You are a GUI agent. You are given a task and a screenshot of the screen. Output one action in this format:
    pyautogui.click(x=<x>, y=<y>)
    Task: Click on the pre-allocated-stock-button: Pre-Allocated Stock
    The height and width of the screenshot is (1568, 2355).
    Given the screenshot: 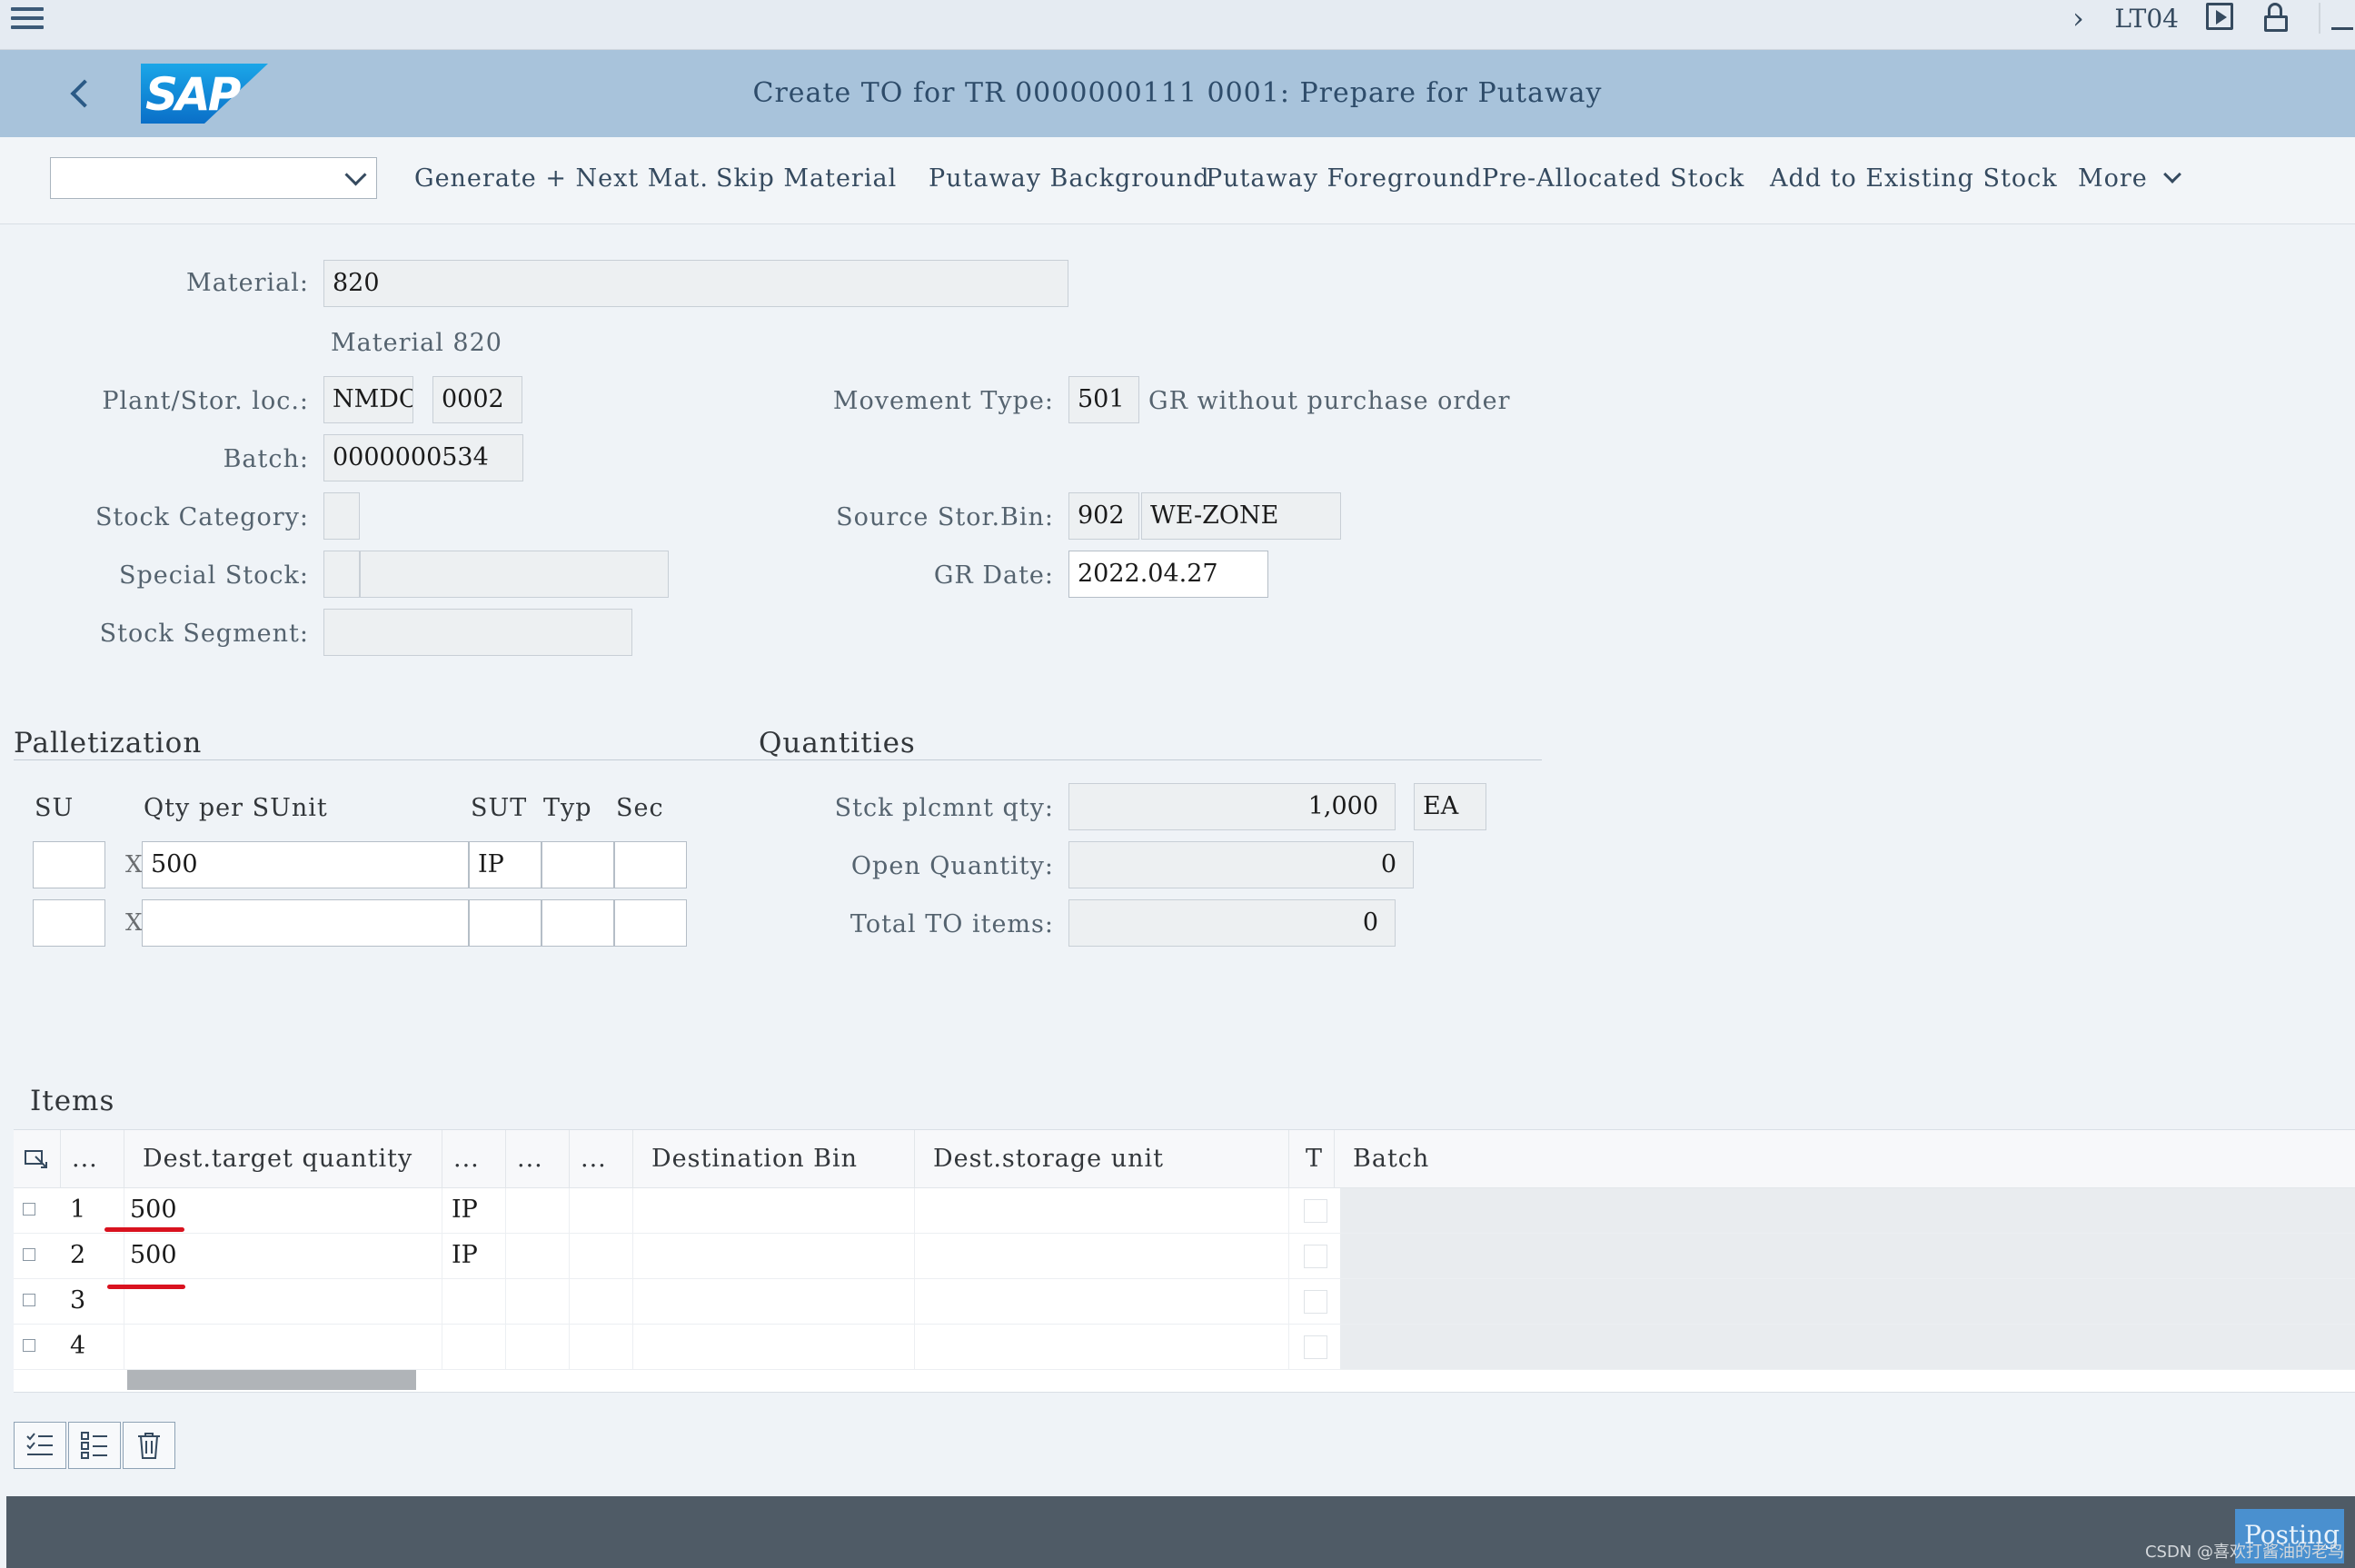 What is the action you would take?
    pyautogui.click(x=1613, y=178)
    